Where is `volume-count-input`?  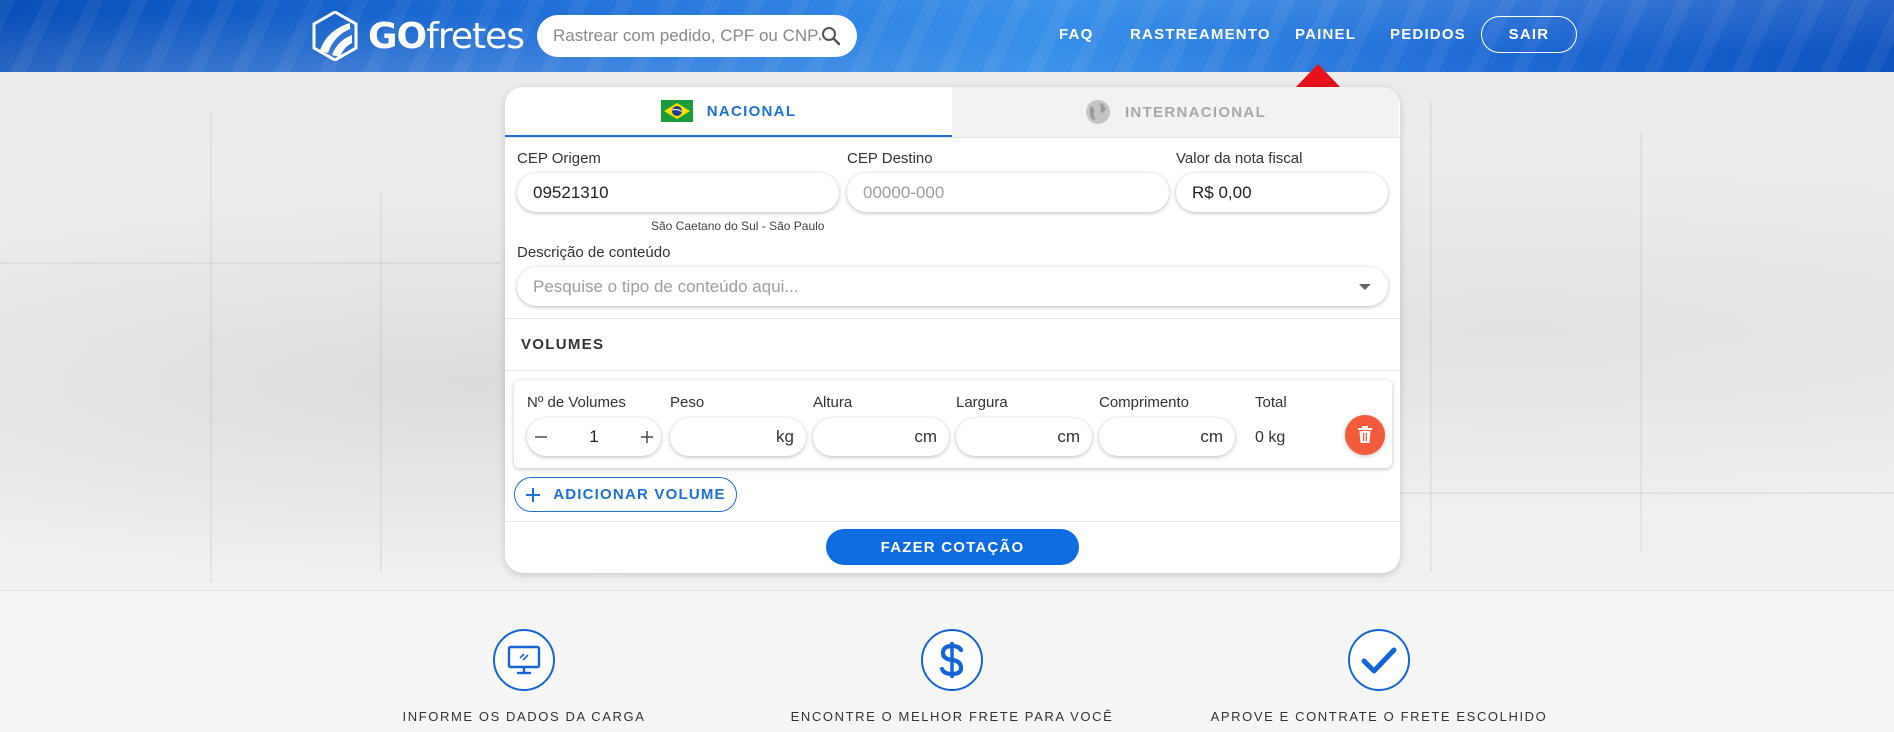
volume-count-input is located at coordinates (594, 437).